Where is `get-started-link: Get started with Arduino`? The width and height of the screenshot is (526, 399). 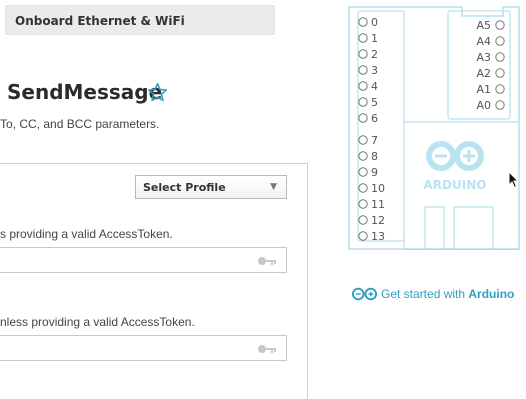 get-started-link: Get started with Arduino is located at coordinates (447, 294).